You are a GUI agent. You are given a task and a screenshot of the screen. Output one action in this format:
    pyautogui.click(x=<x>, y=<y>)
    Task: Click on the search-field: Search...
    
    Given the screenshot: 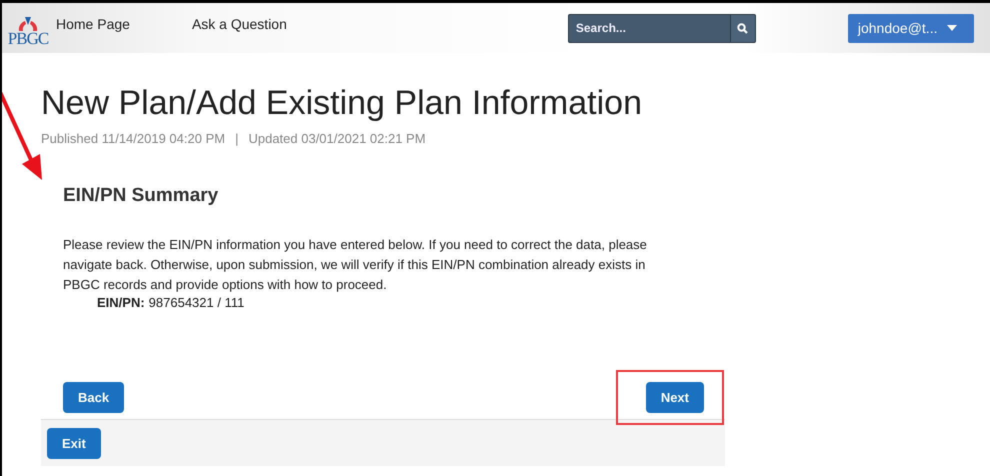 What is the action you would take?
    pyautogui.click(x=649, y=28)
    